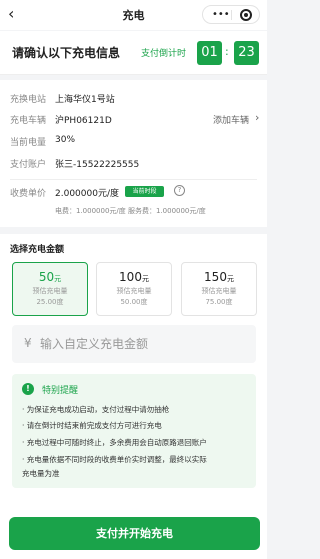 The height and width of the screenshot is (559, 320). What do you see at coordinates (114, 459) in the screenshot?
I see `notice-line: · 充电量依据不同时段的收费单价实时调整，最终以实际` at bounding box center [114, 459].